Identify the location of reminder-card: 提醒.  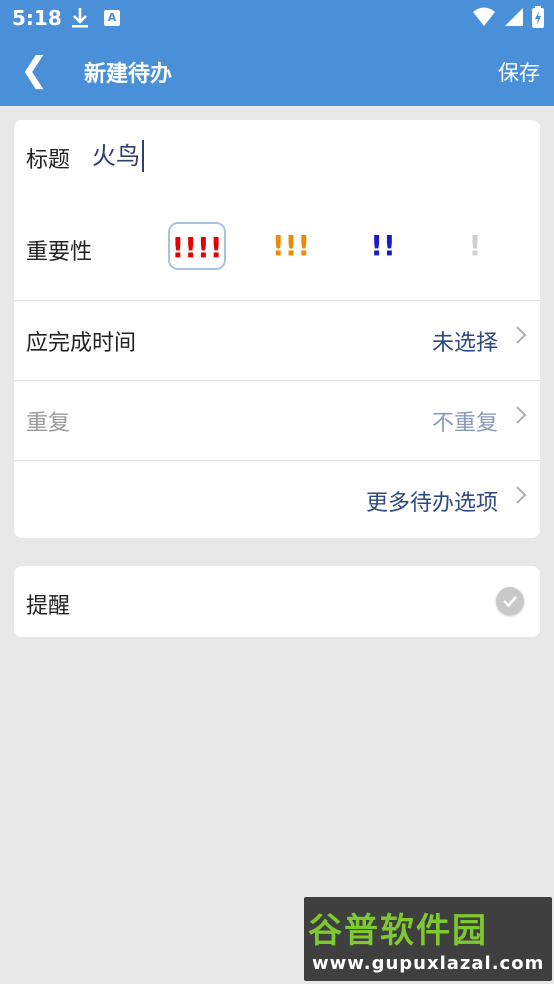
(277, 601).